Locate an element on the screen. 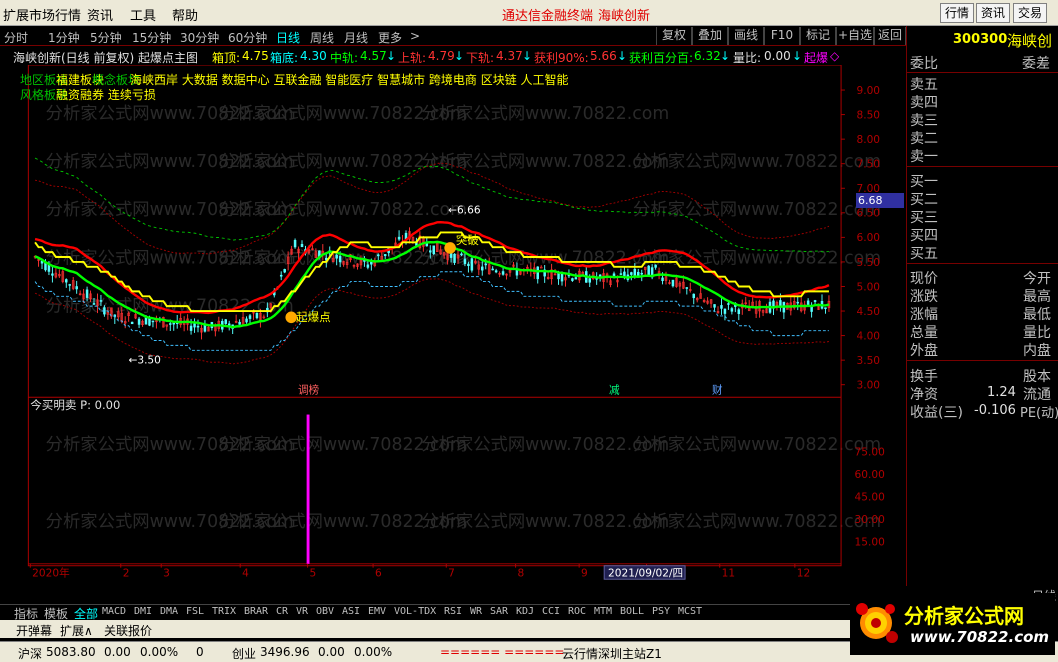  month-label: 12 is located at coordinates (803, 573).